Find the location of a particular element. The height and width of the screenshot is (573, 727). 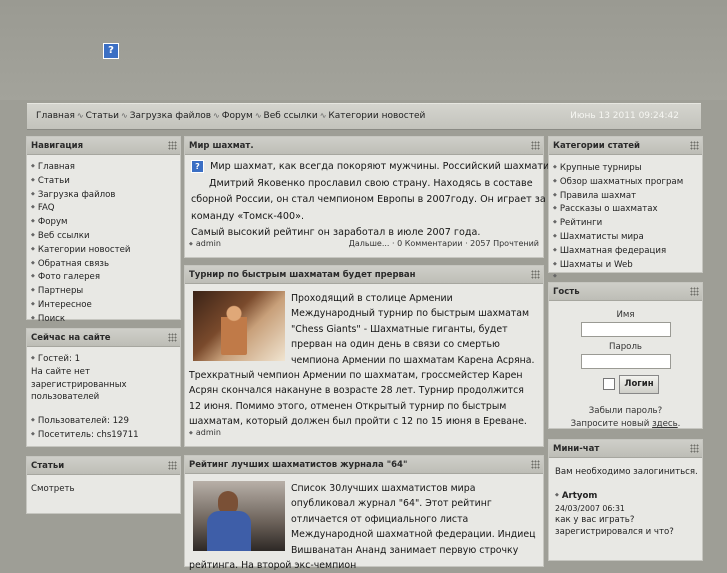

nav-item-news-categories: Категории новостей is located at coordinates (103, 250).